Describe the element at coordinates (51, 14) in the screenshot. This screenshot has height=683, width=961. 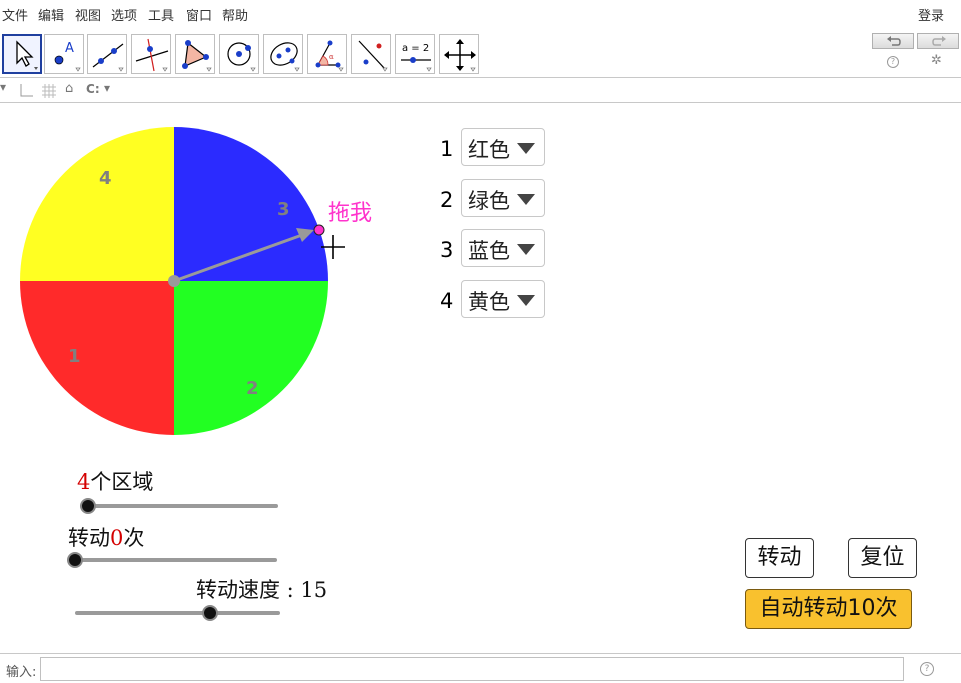
I see `menu-edit: 编辑` at that location.